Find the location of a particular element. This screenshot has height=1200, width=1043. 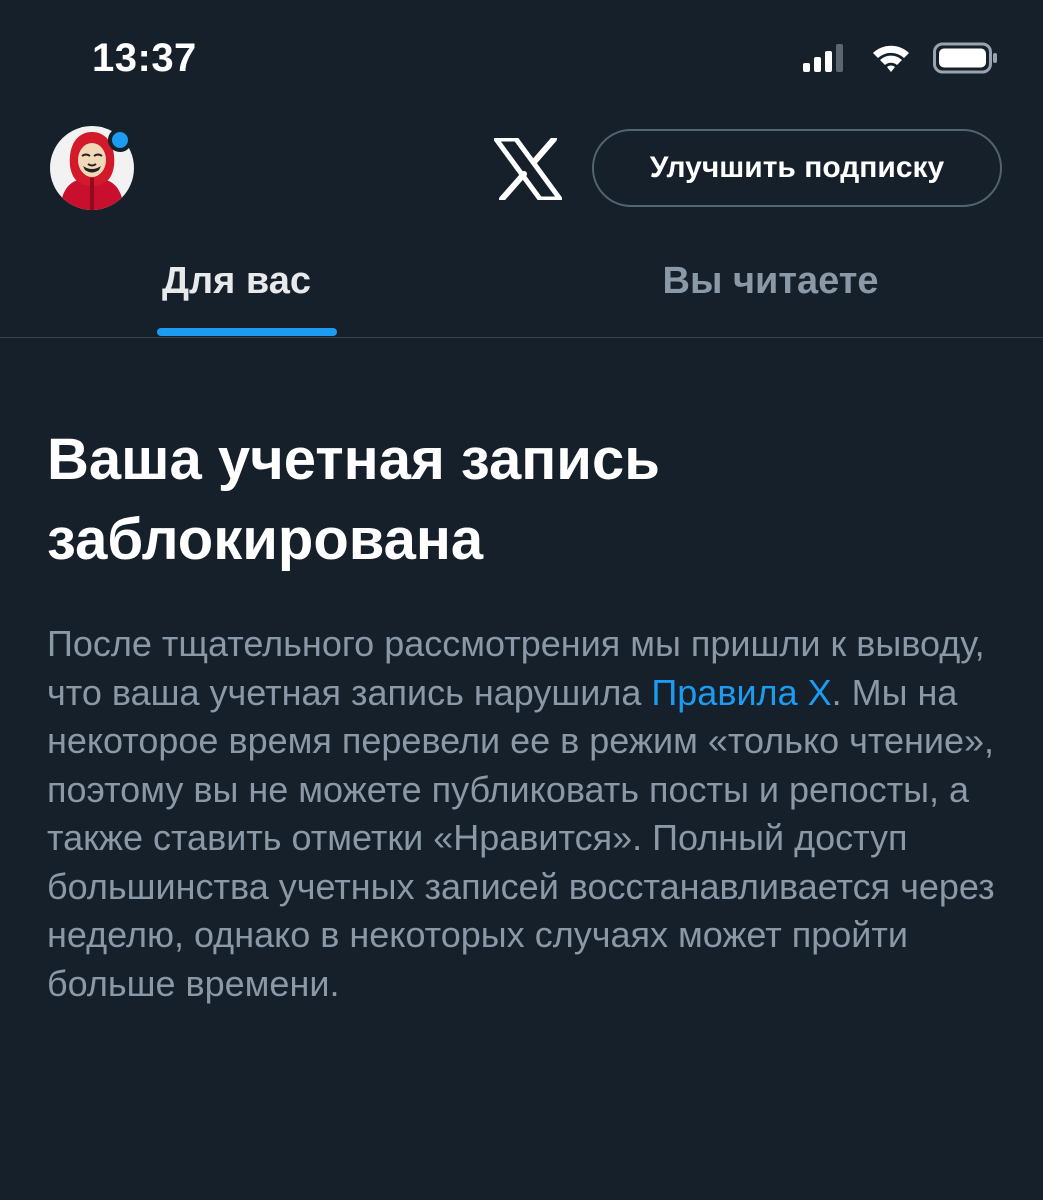

tab-for-you-label: Для вас is located at coordinates (236, 281).